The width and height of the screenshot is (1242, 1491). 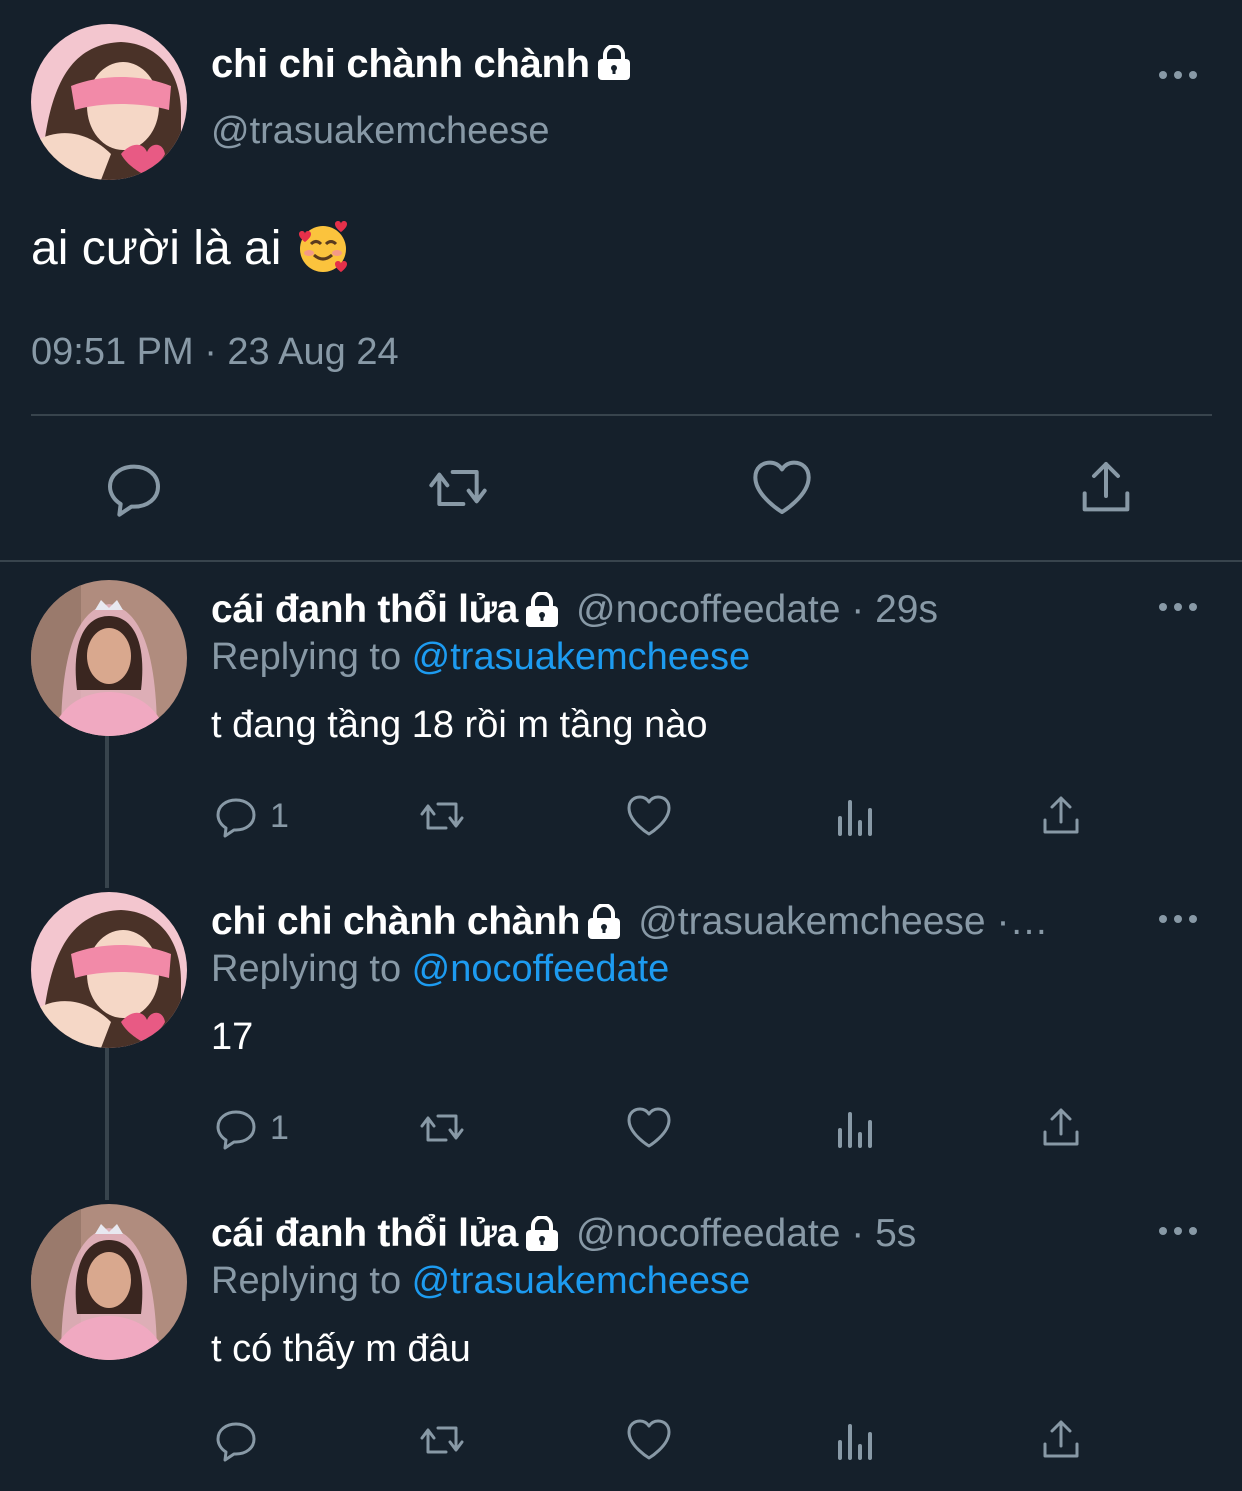 I want to click on reply-text: t đang tầng 18 rồi m tầng nào, so click(x=459, y=725).